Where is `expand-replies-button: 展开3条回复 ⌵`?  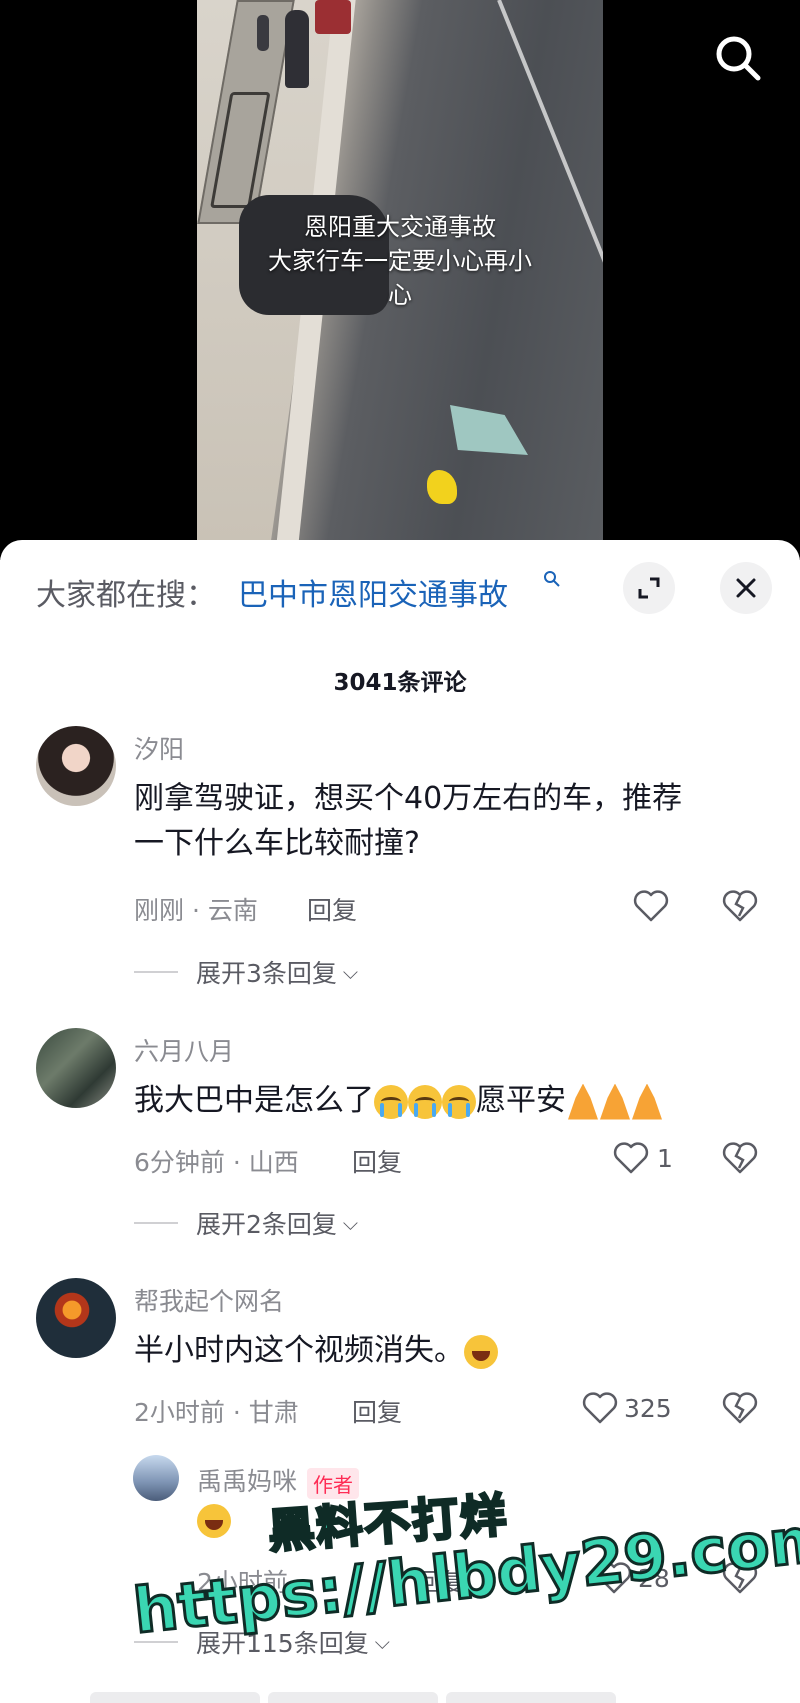 expand-replies-button: 展开3条回复 ⌵ is located at coordinates (246, 972).